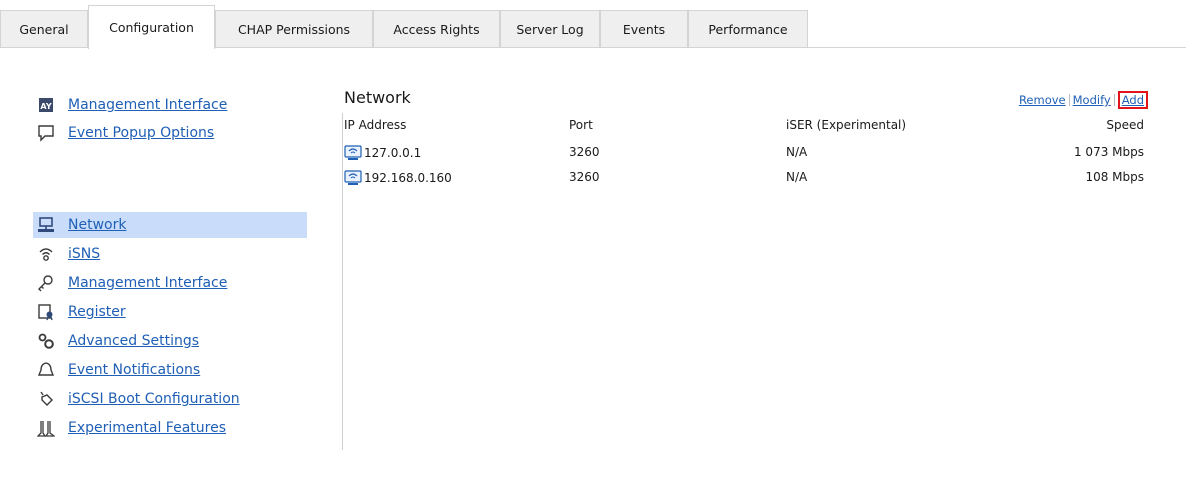 The height and width of the screenshot is (478, 1186). I want to click on network-actions: Remove Modify Add, so click(1083, 100).